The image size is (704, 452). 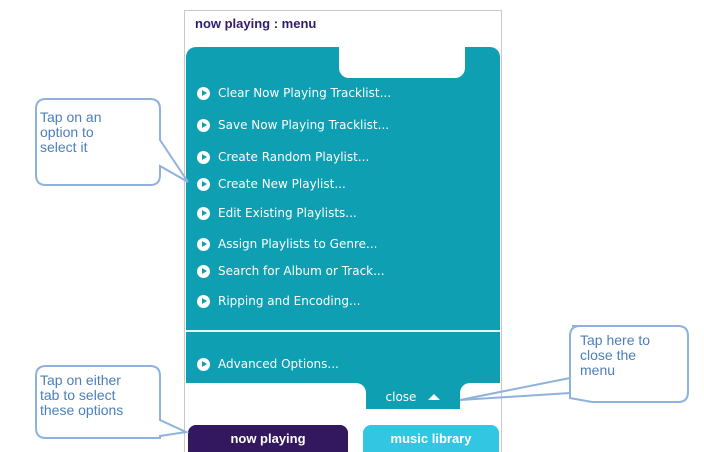 I want to click on callout-select-option: Tap on an option to select it, so click(x=71, y=132).